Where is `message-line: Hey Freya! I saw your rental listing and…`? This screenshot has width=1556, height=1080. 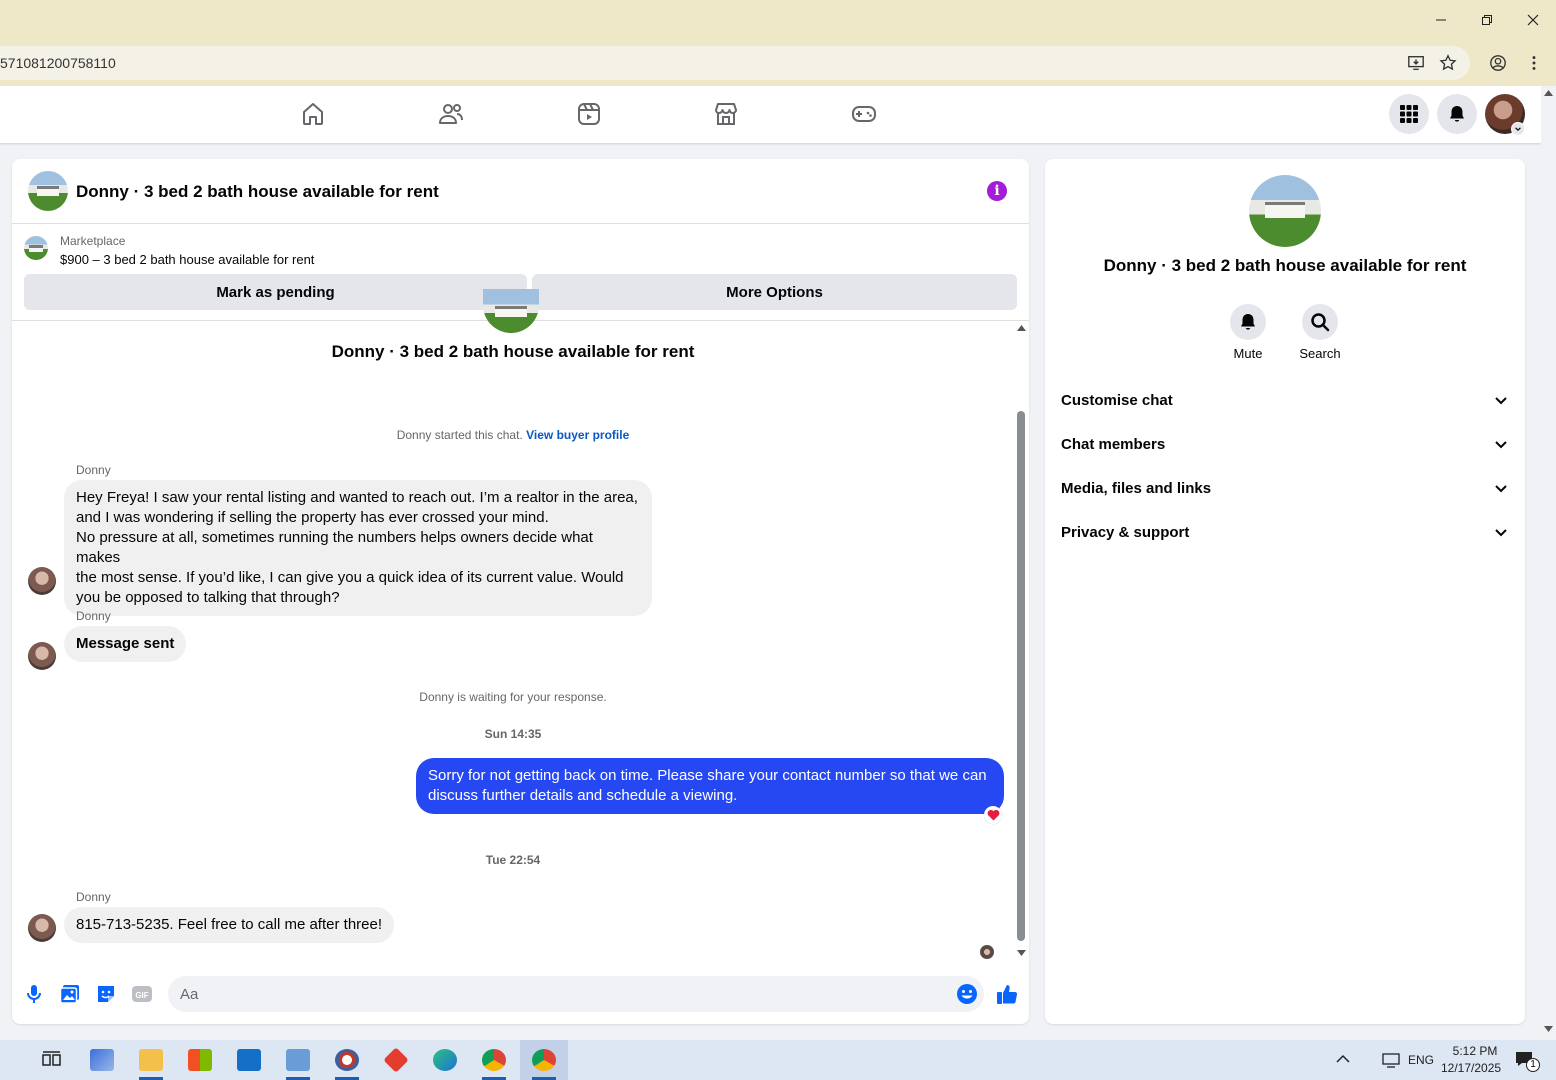
message-line: Hey Freya! I saw your rental listing and… is located at coordinates (357, 497).